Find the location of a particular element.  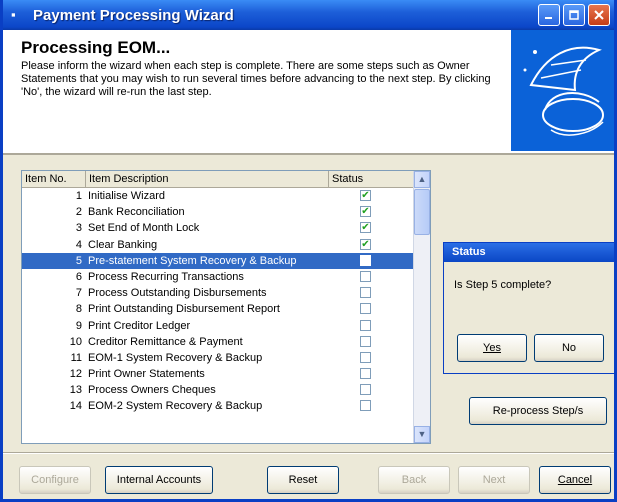

list-row: 6 Process Recurring Transactions is located at coordinates (218, 277).